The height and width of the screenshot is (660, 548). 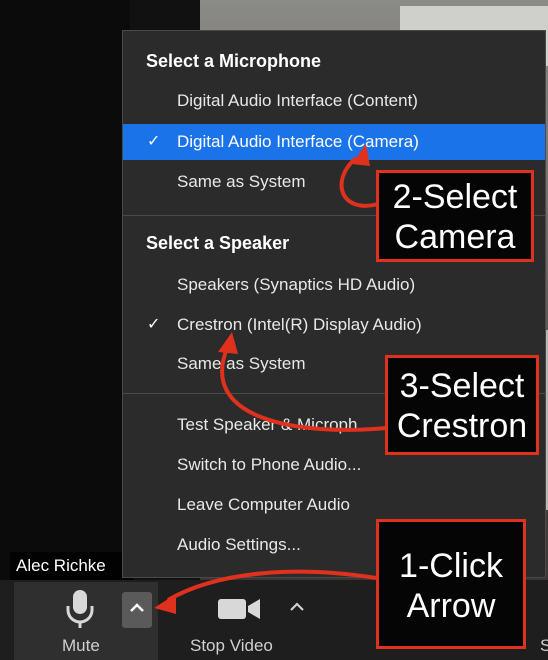 I want to click on speaker-option-label: Crestron (Intel(R) Display Audio), so click(x=299, y=324).